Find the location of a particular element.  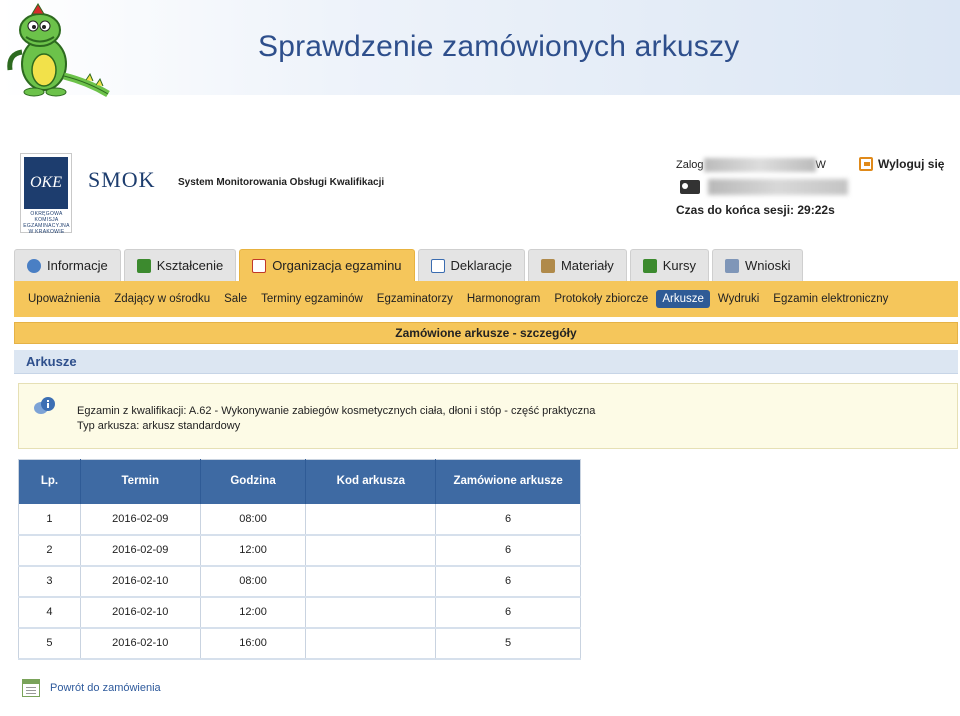

cell-lp: 5 is located at coordinates (49, 643).